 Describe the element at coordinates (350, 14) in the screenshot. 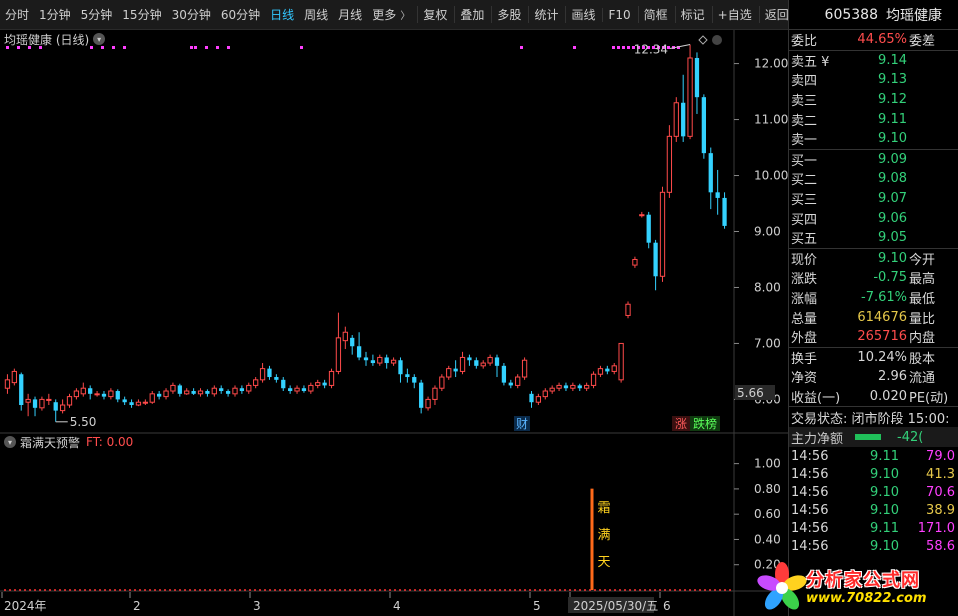

I see `period-tab-8: 月线` at that location.